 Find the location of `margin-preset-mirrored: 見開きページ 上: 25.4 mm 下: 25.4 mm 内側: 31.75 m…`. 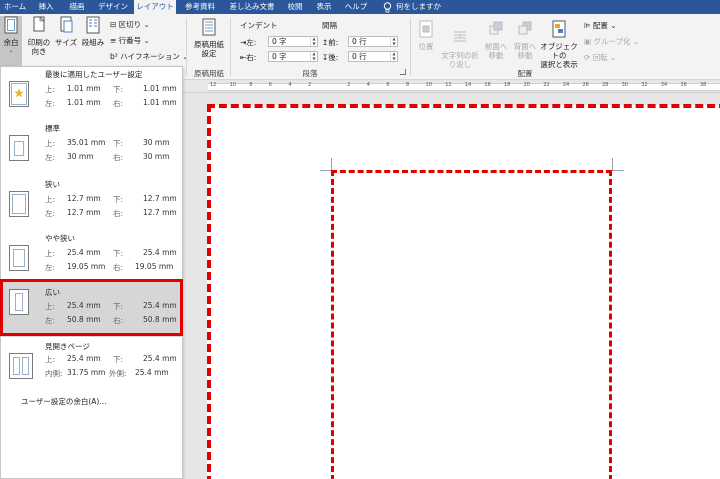

margin-preset-mirrored: 見開きページ 上: 25.4 mm 下: 25.4 mm 内側: 31.75 m… is located at coordinates (92, 371).